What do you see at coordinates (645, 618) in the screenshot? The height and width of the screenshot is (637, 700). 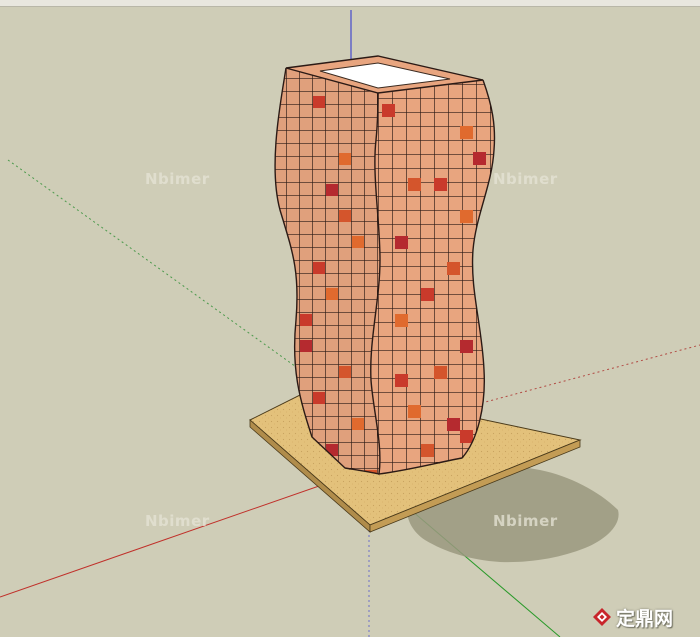 I see `brand-text: 定鼎网` at bounding box center [645, 618].